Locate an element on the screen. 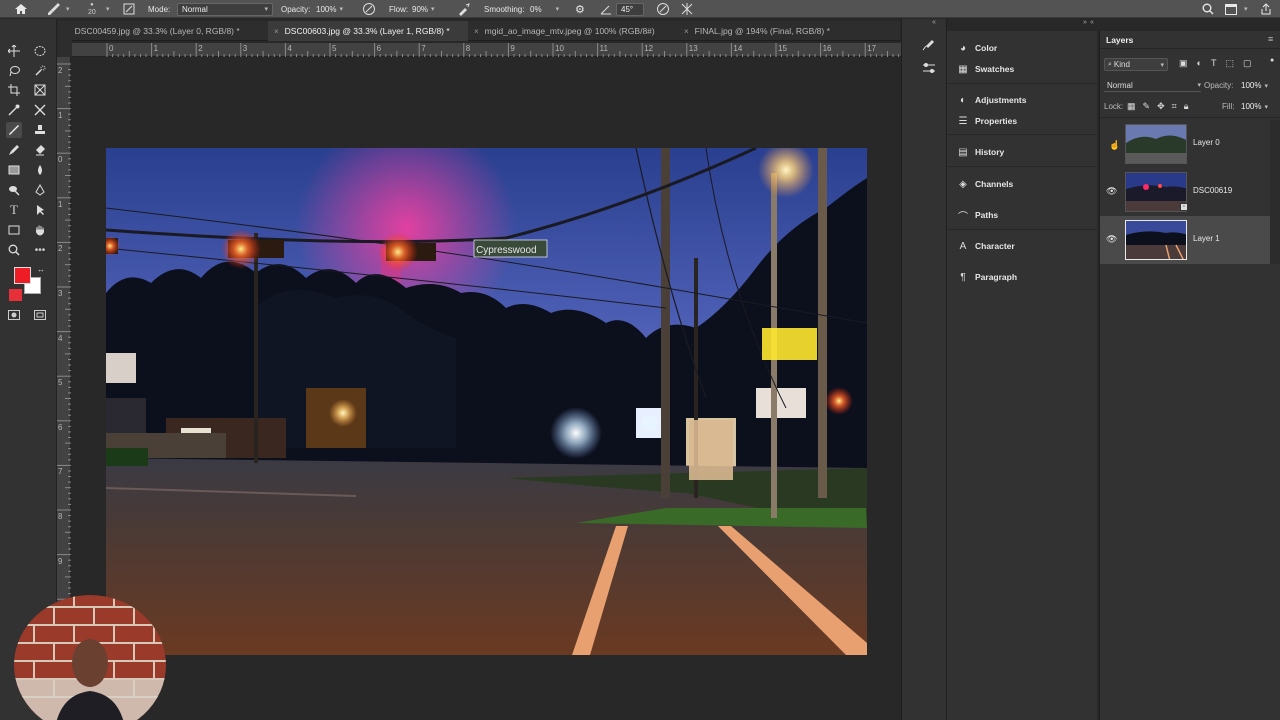 The width and height of the screenshot is (1280, 720). eyedropper-tool-icon is located at coordinates (14, 110).